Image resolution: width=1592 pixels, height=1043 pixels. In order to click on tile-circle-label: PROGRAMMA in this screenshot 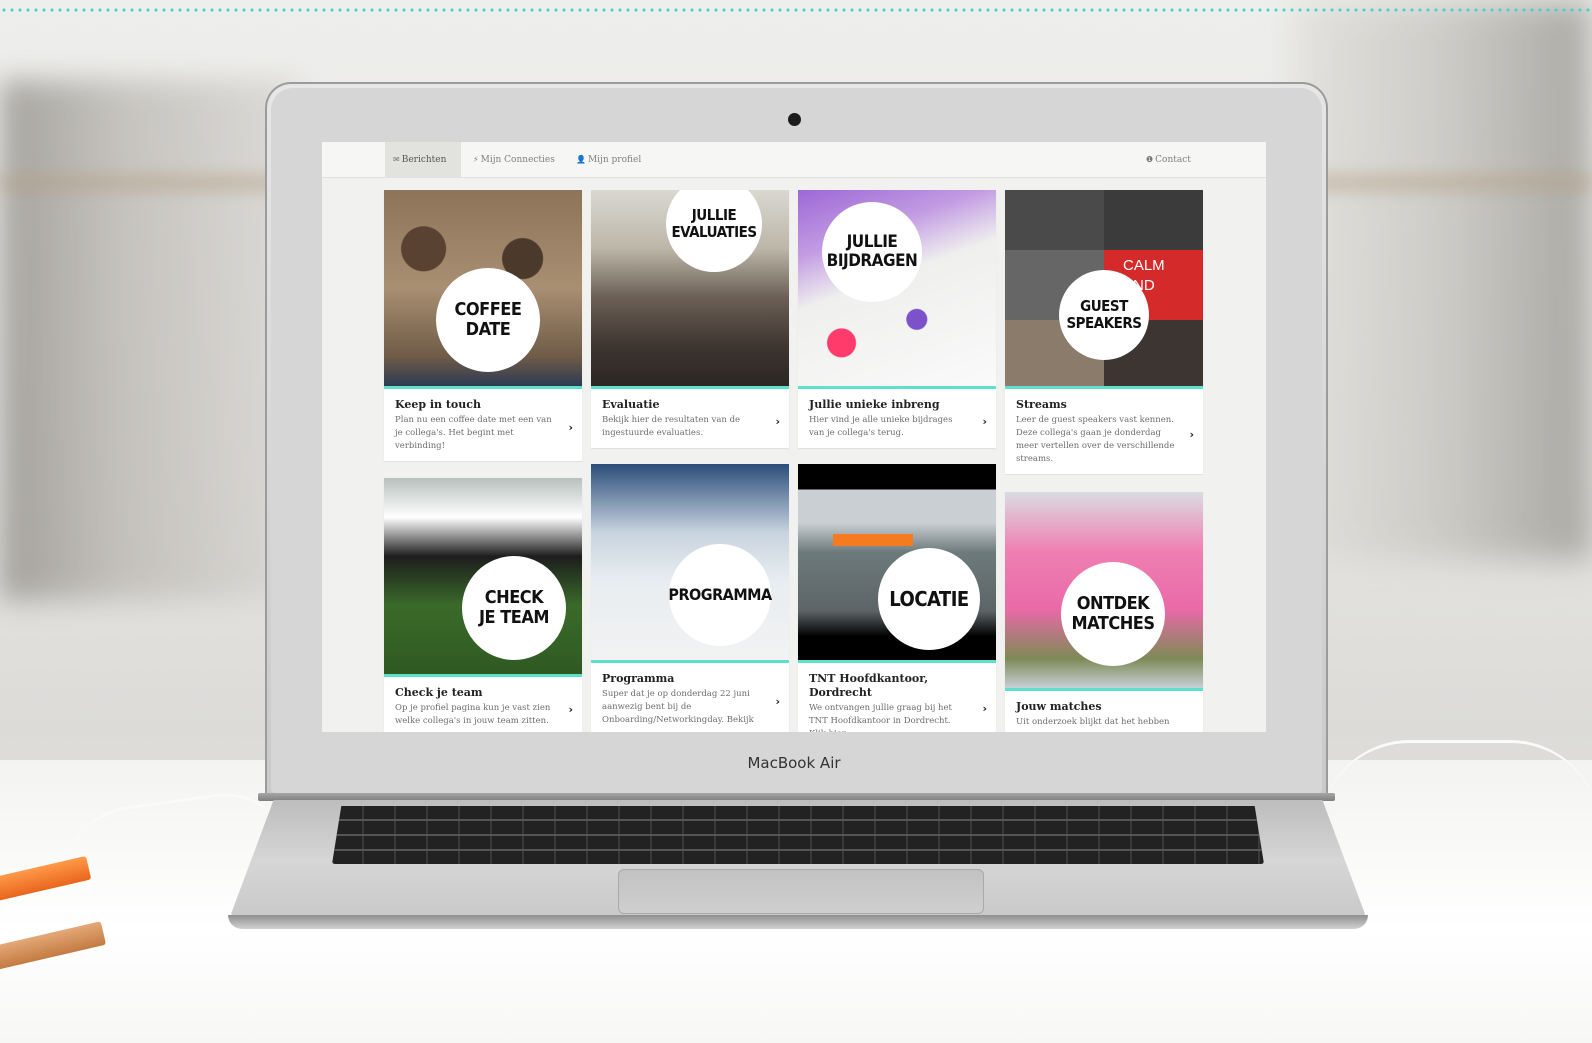, I will do `click(720, 595)`.